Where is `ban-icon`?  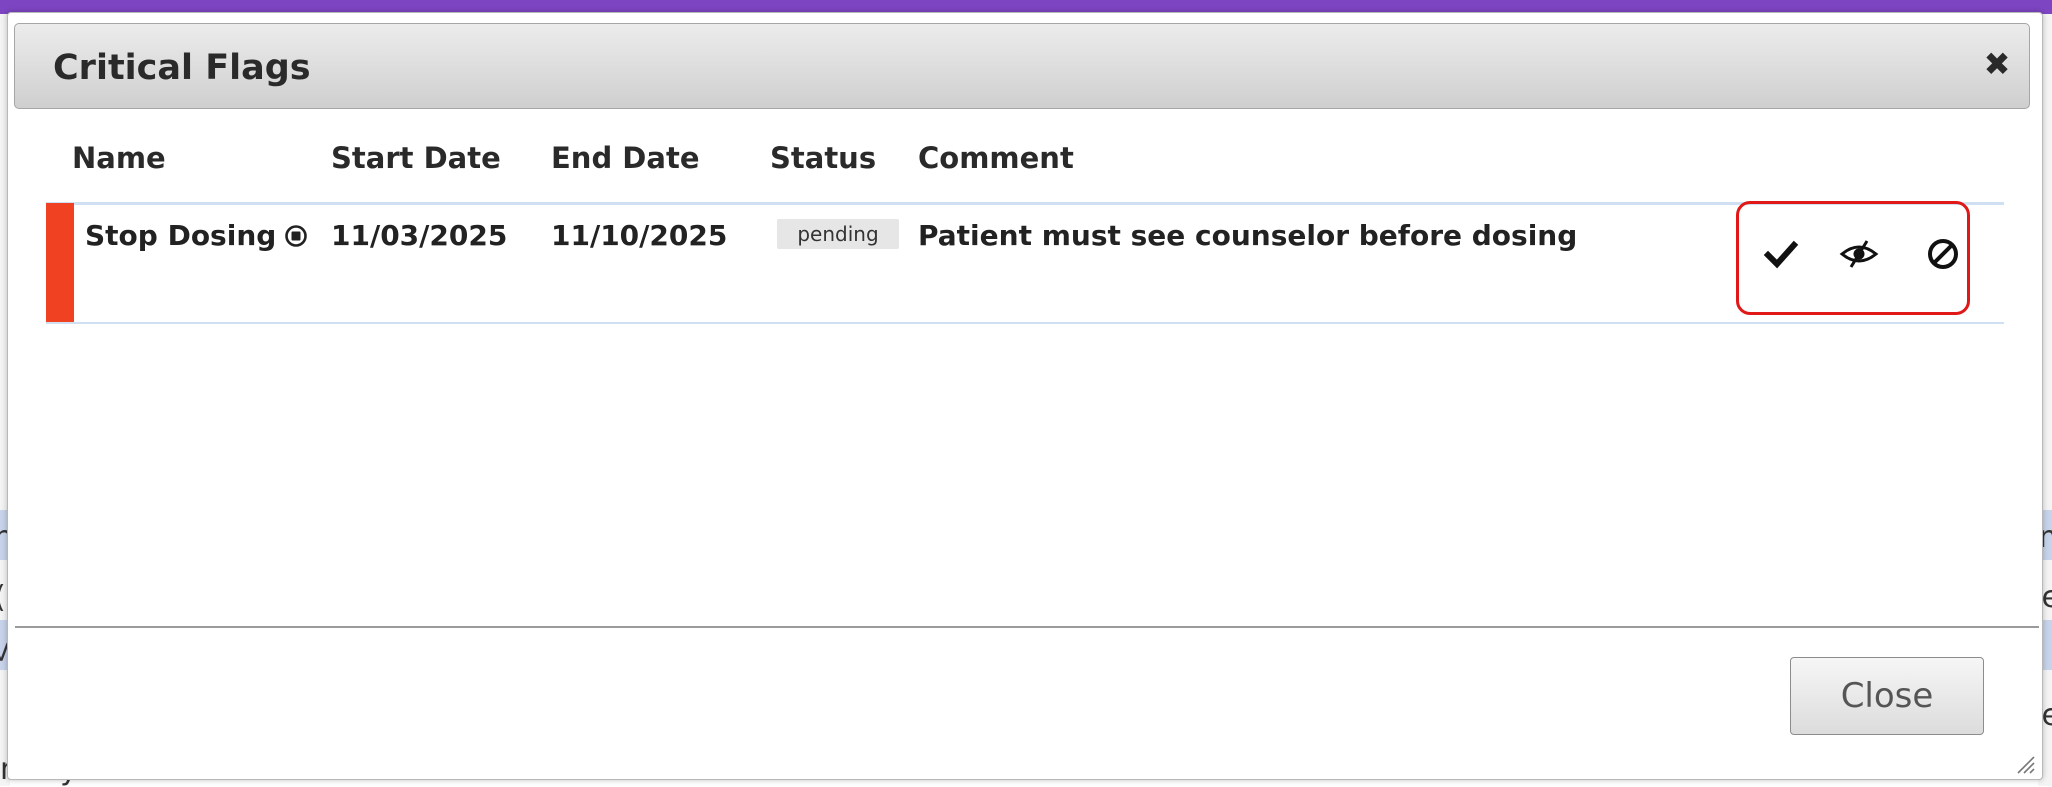
ban-icon is located at coordinates (1943, 254).